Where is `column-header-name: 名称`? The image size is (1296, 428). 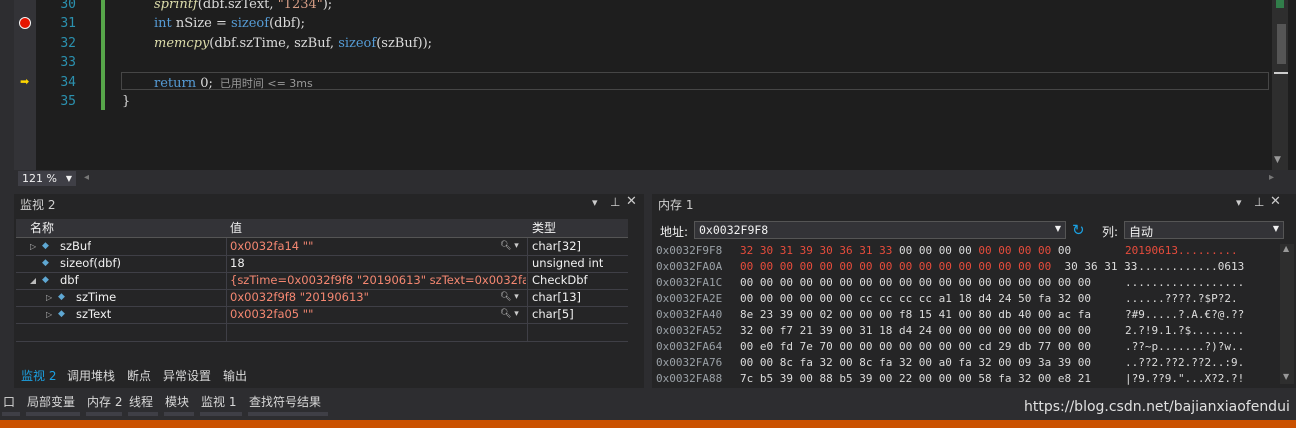 column-header-name: 名称 is located at coordinates (42, 228).